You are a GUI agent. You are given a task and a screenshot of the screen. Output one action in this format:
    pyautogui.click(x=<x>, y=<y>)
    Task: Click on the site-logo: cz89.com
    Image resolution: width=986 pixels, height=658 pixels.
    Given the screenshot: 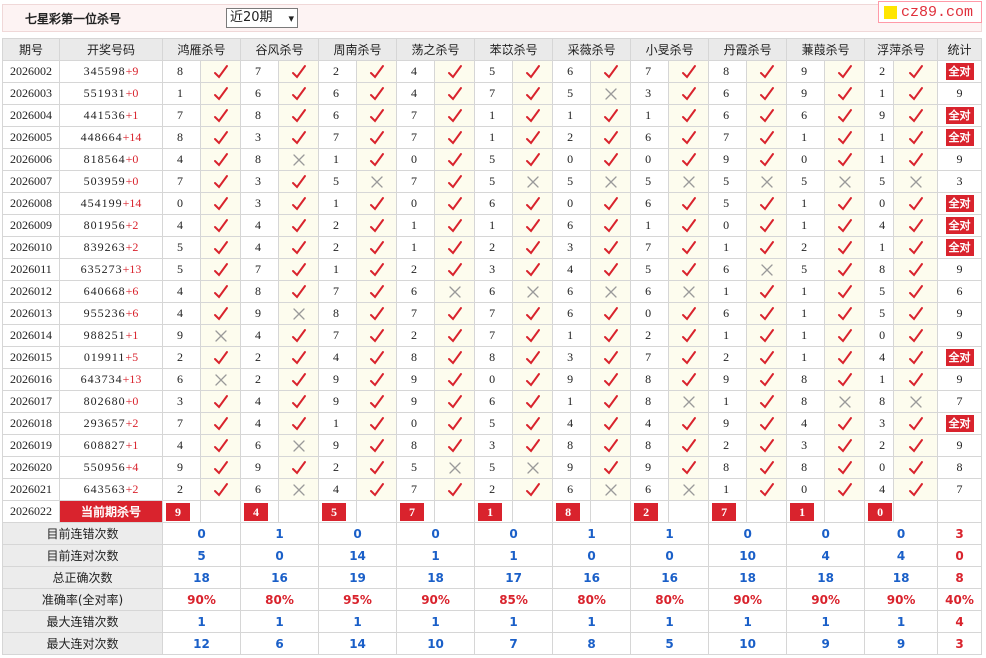 What is the action you would take?
    pyautogui.click(x=930, y=12)
    